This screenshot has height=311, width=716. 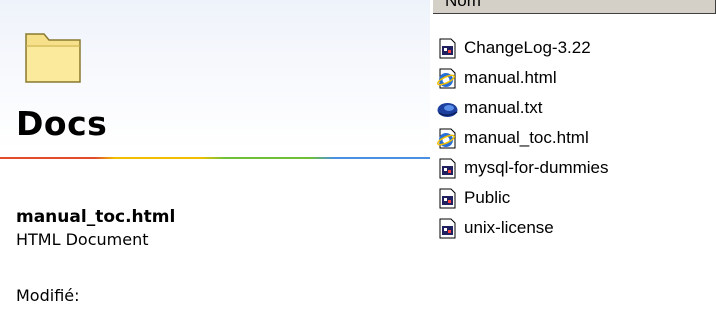 What do you see at coordinates (62, 123) in the screenshot?
I see `folder-title: Docs` at bounding box center [62, 123].